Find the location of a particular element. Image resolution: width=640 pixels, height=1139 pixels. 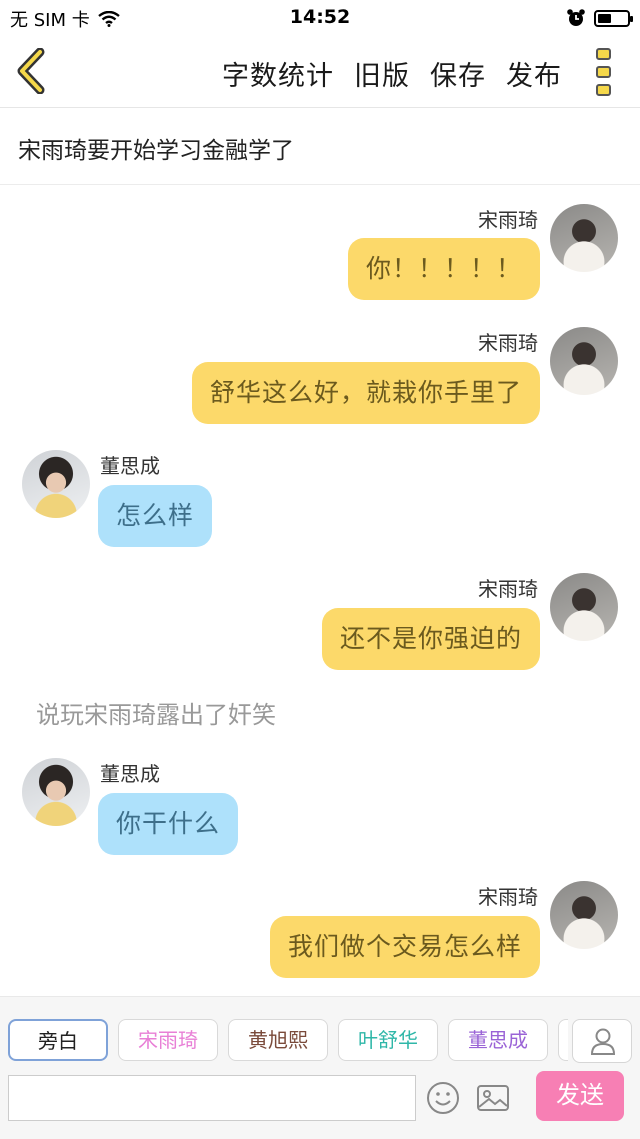

emoji-icon is located at coordinates (443, 1098).